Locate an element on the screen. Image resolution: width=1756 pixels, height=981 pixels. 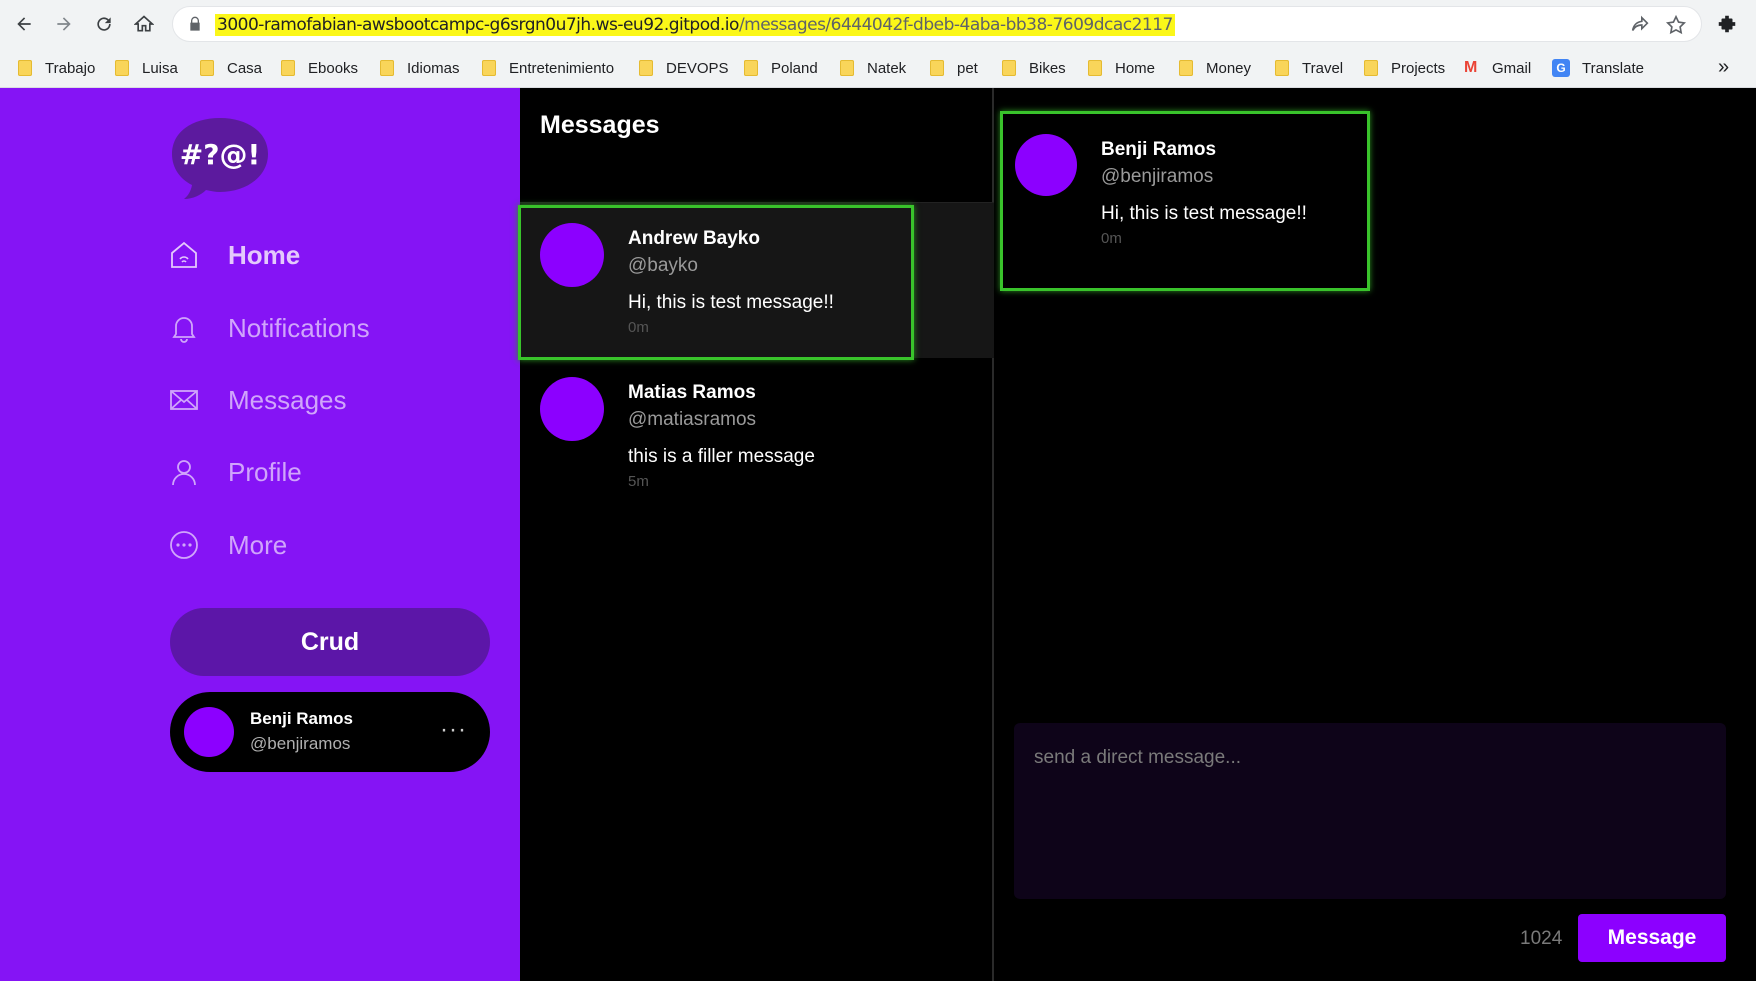
group-time: 5m is located at coordinates (638, 481).